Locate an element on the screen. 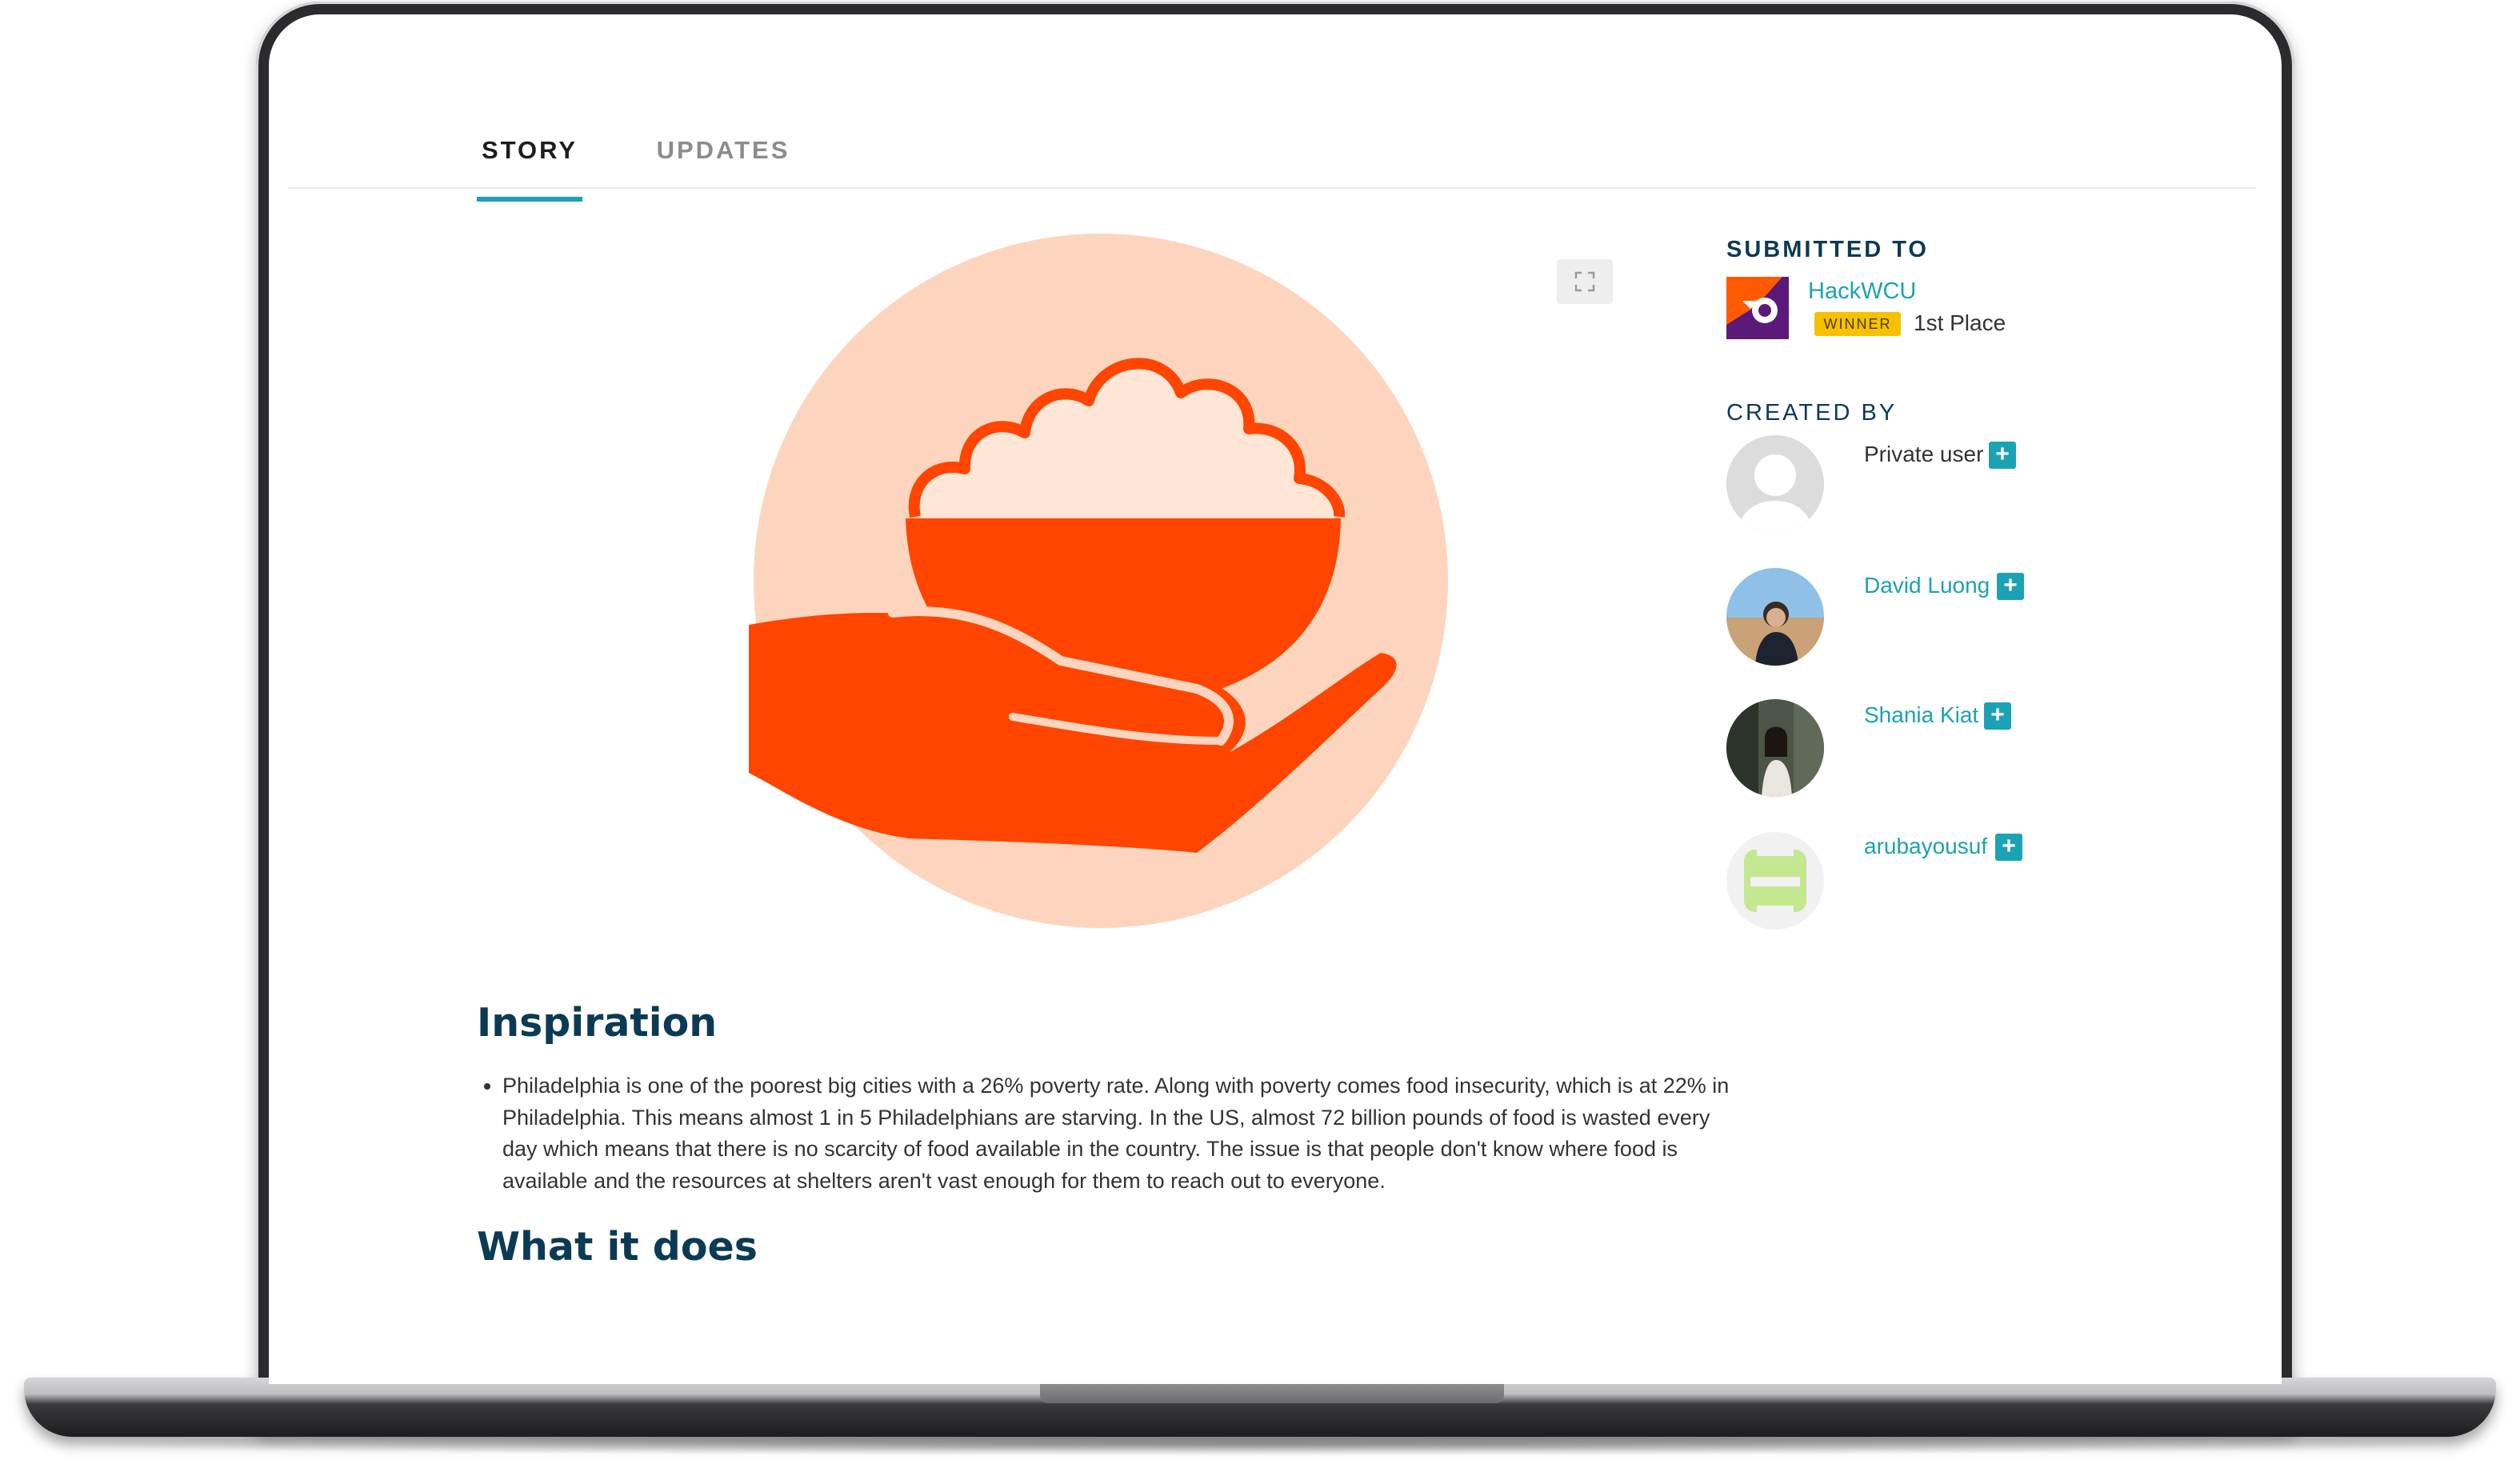 This screenshot has width=2520, height=1468. tab-updates: UPDATES is located at coordinates (723, 157).